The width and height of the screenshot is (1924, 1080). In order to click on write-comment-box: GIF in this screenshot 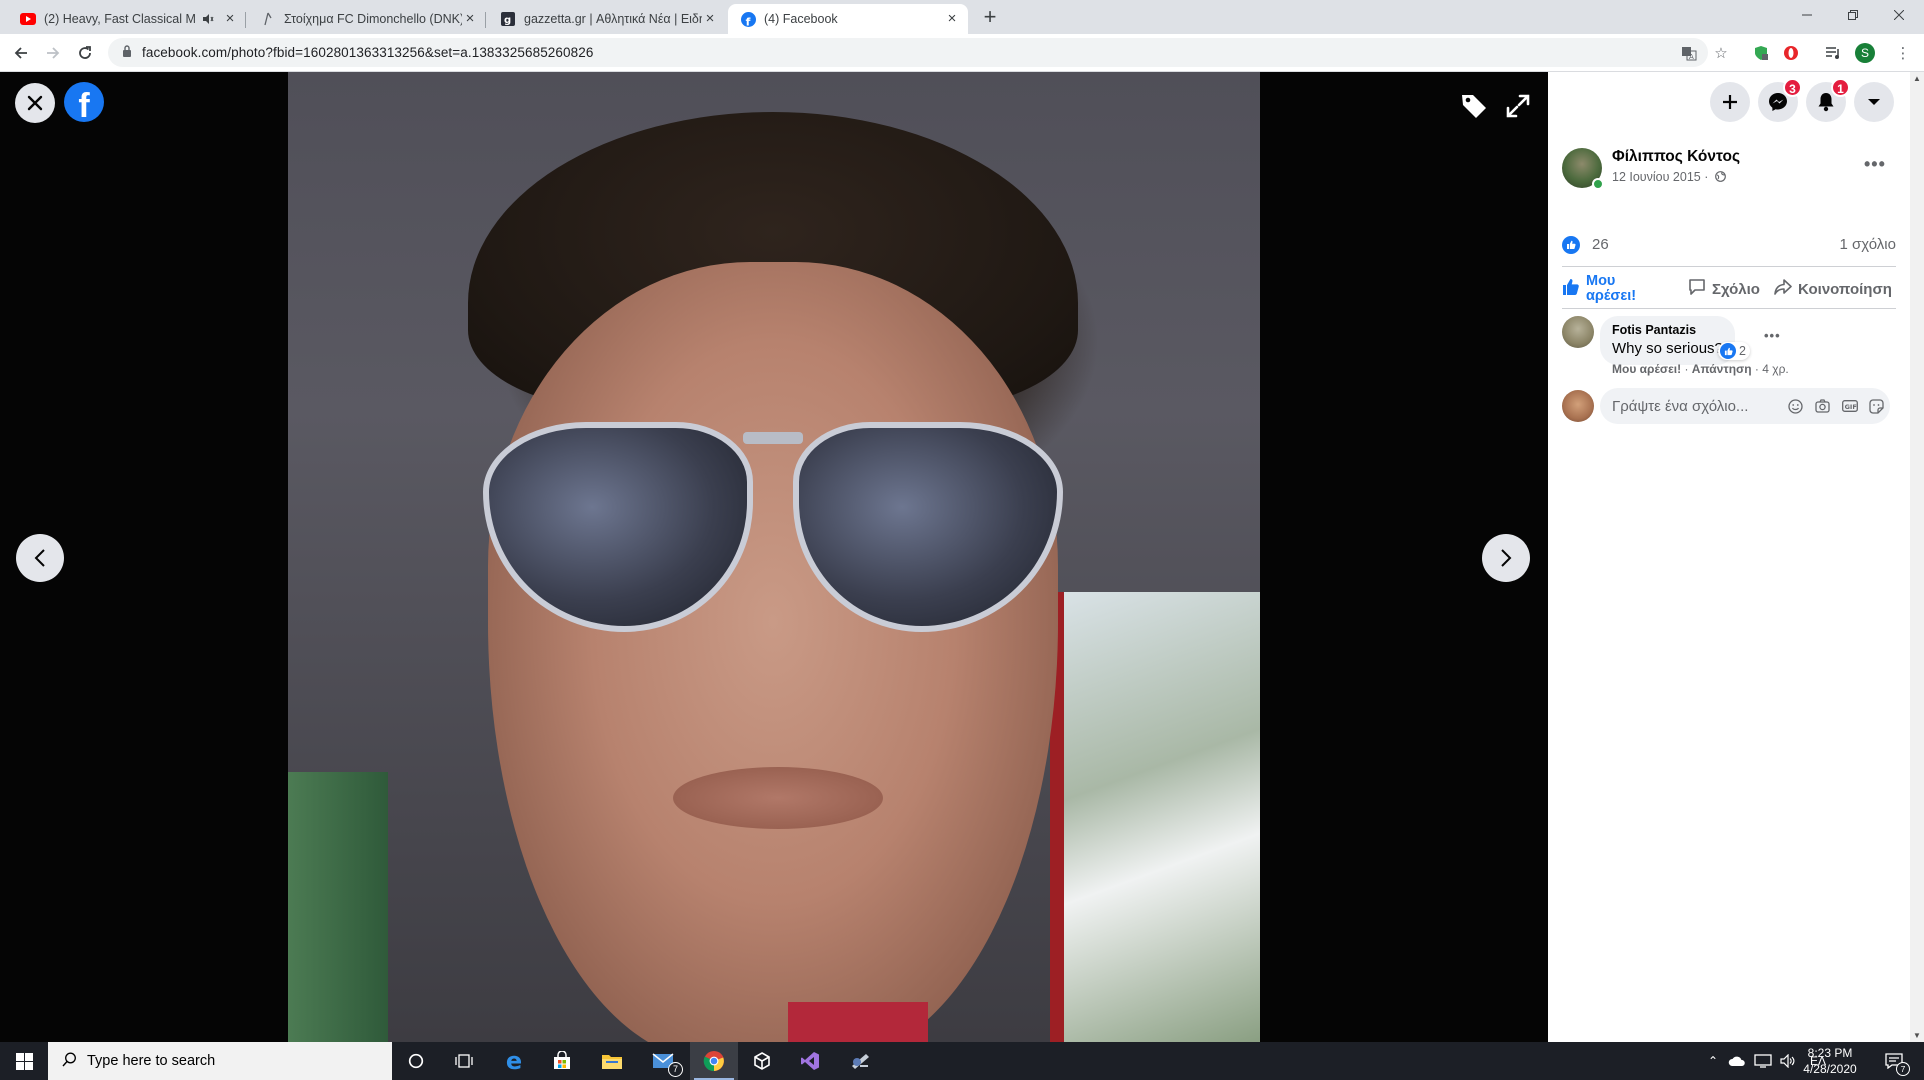, I will do `click(1745, 406)`.